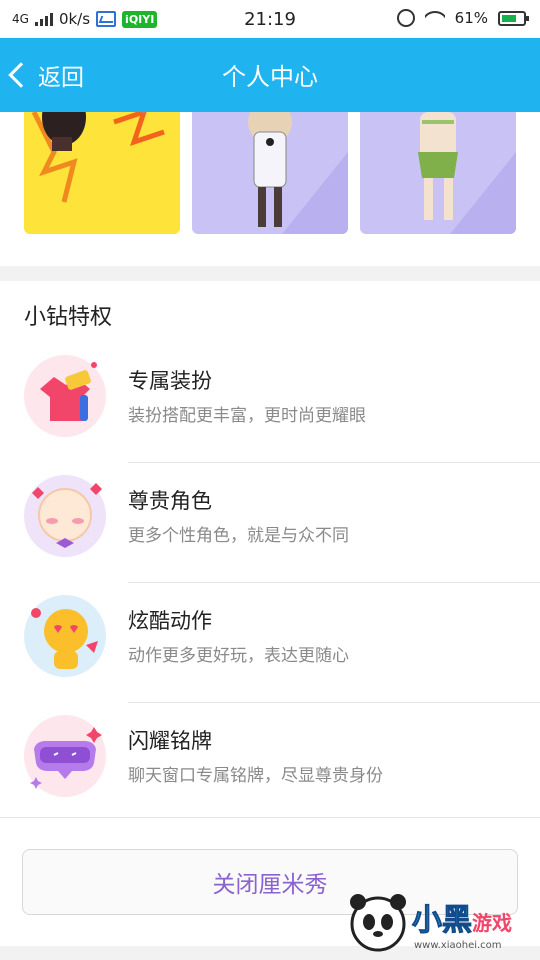 This screenshot has height=960, width=540. Describe the element at coordinates (170, 621) in the screenshot. I see `privilege-name: 炫酷动作` at that location.